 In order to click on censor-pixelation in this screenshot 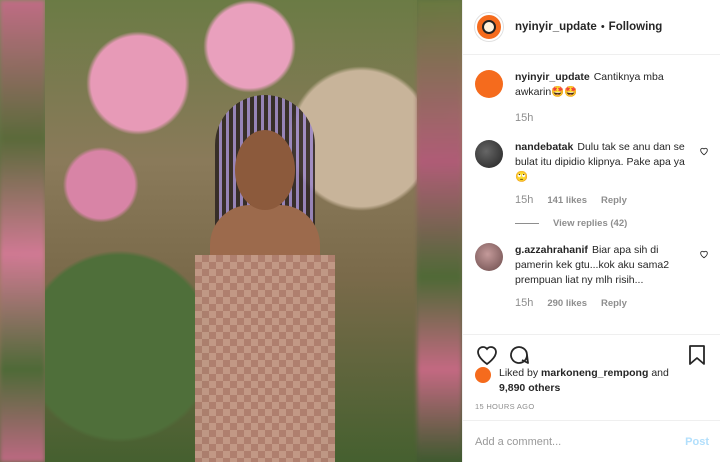, I will do `click(265, 358)`.